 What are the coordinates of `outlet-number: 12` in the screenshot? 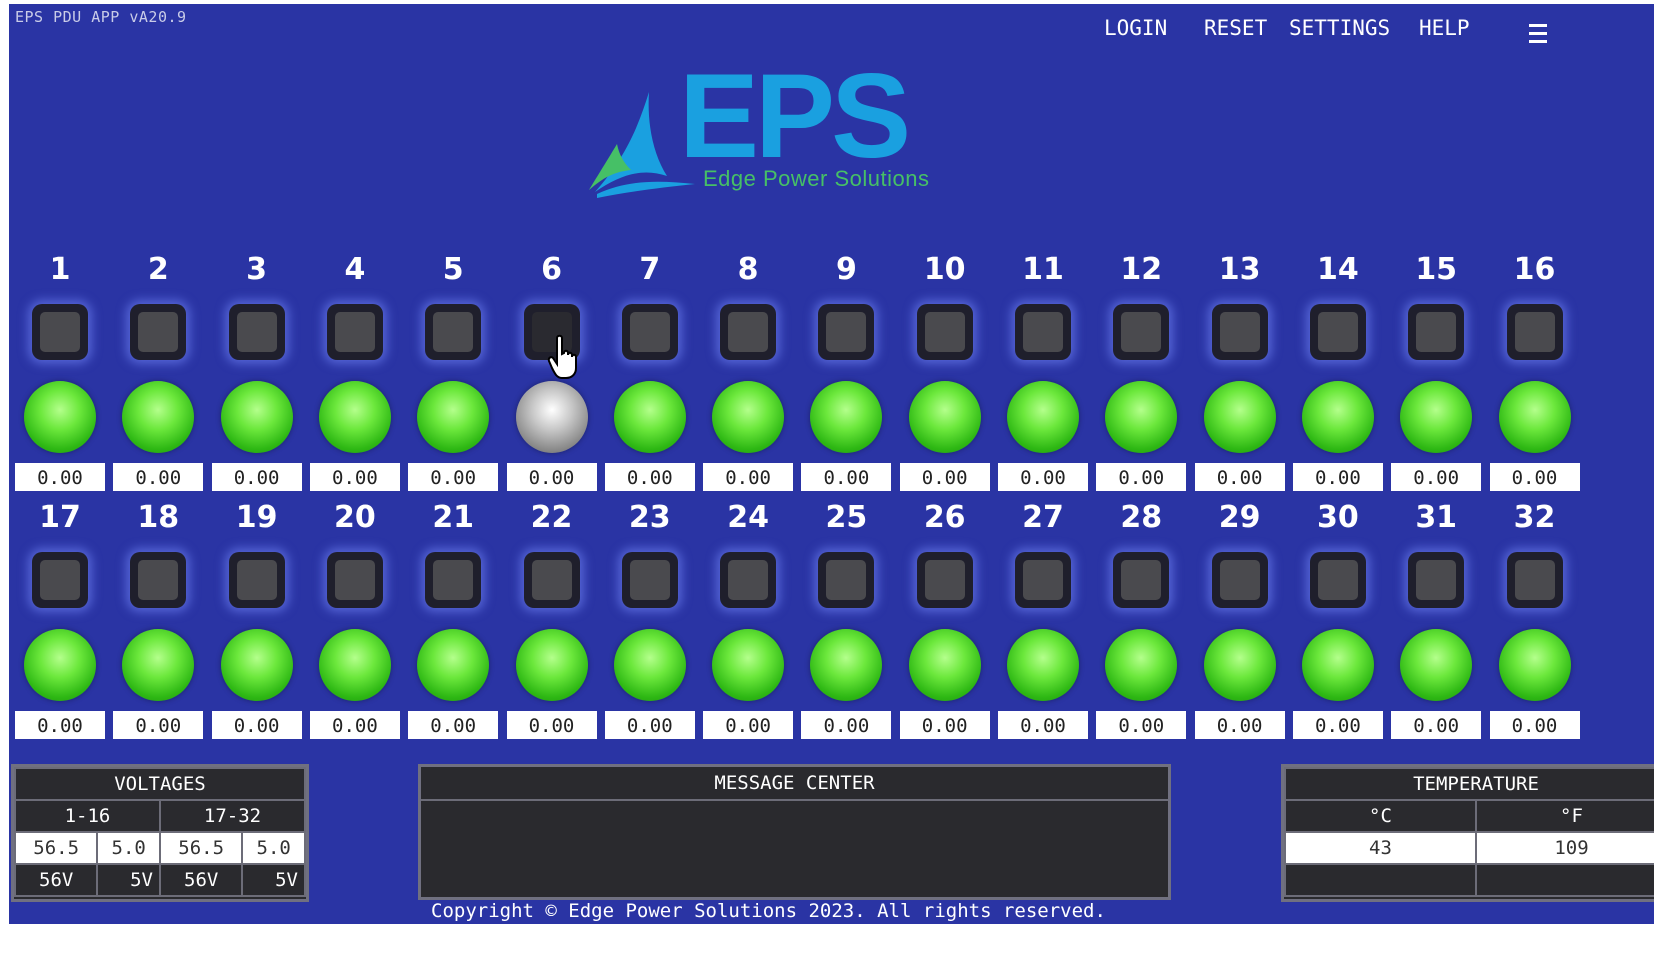 It's located at (1141, 269).